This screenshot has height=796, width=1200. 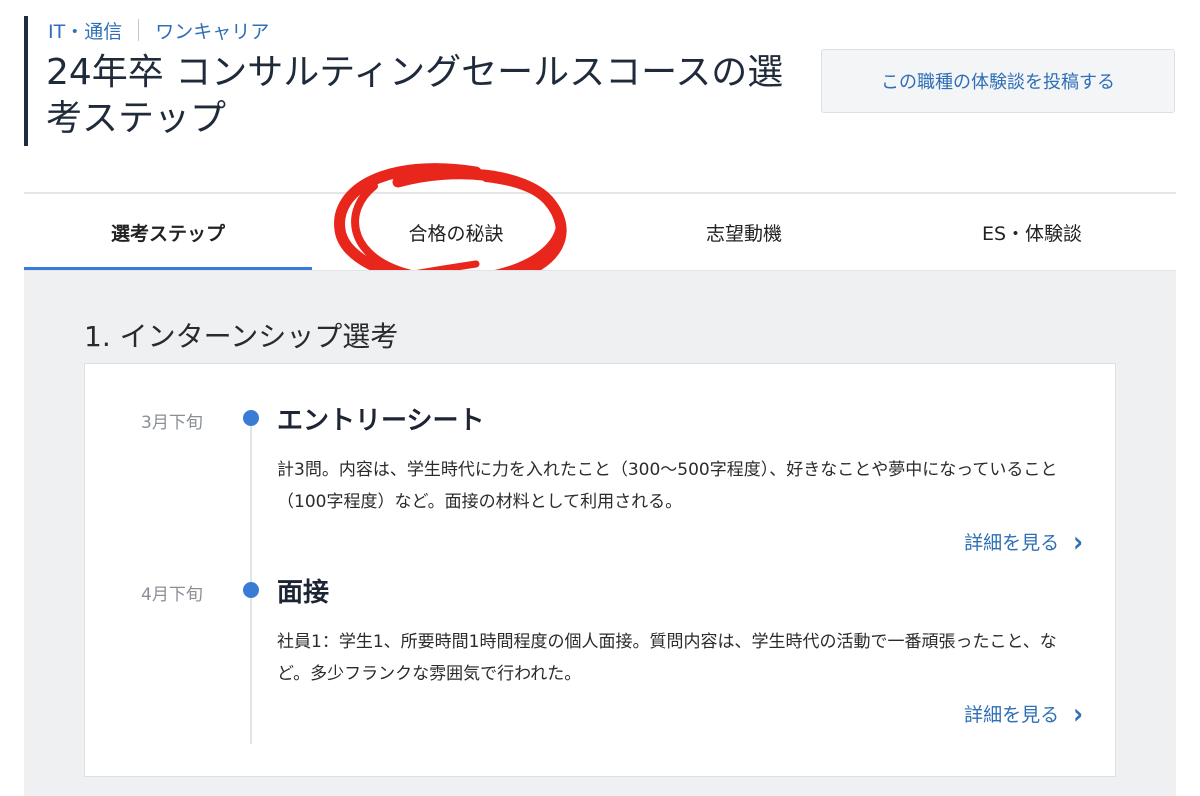 I want to click on breadcrumb-separator, so click(x=139, y=30).